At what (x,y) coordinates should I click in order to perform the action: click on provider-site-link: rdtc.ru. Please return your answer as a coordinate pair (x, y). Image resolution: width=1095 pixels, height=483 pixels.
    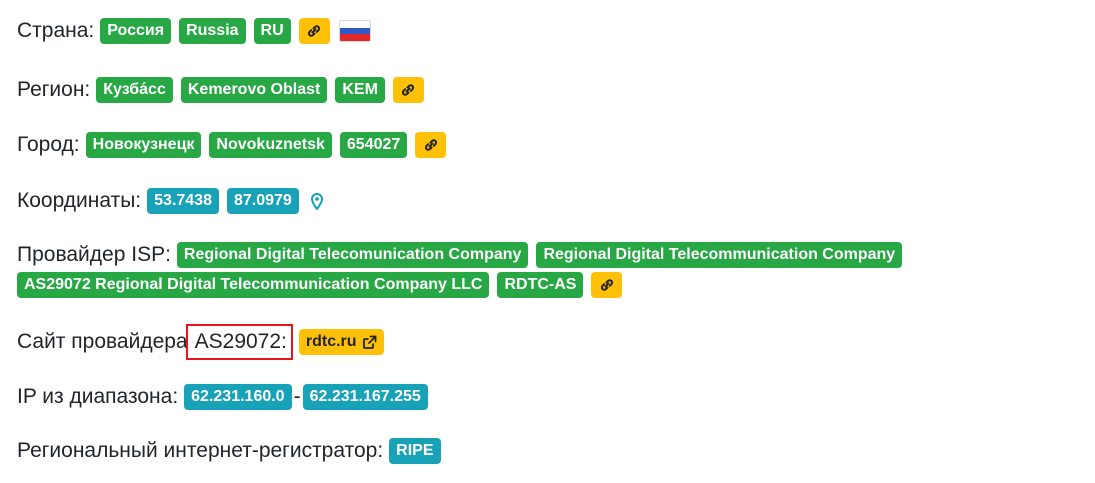
    Looking at the image, I should click on (341, 342).